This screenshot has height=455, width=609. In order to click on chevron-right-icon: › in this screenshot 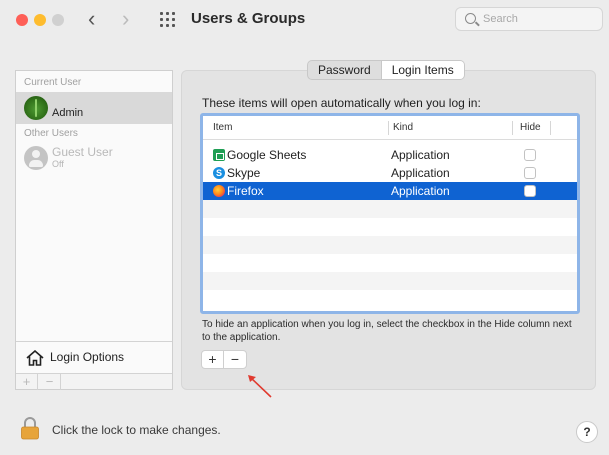, I will do `click(125, 19)`.